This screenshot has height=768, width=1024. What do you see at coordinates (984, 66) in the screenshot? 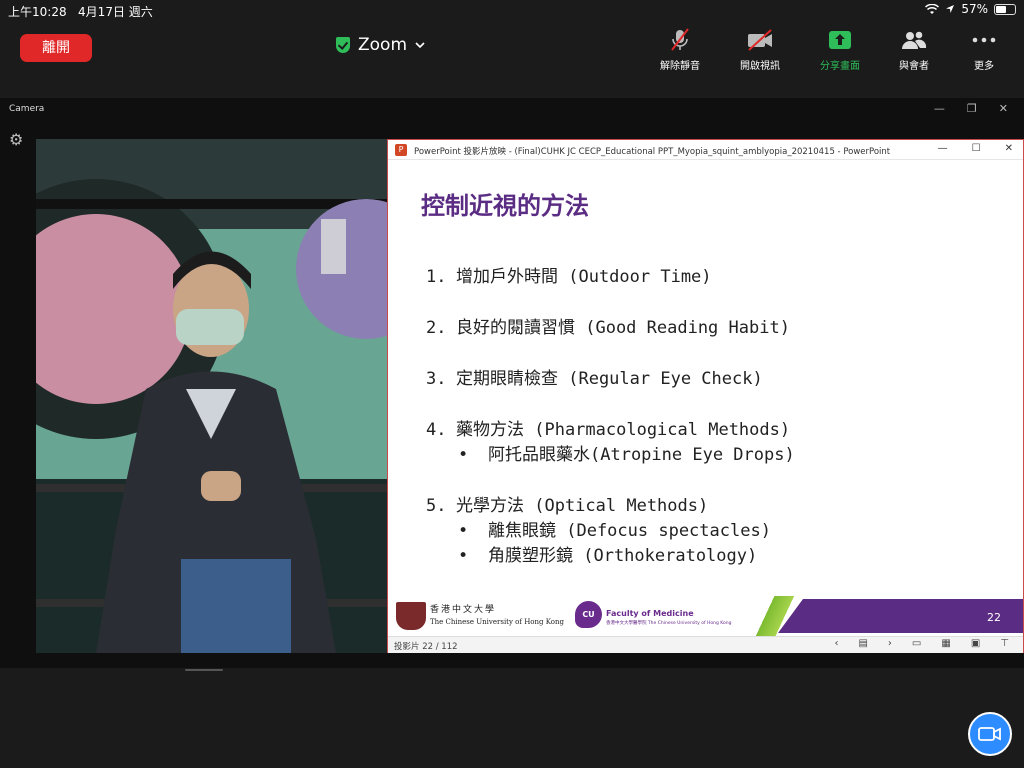
I see `more-label: 更多` at bounding box center [984, 66].